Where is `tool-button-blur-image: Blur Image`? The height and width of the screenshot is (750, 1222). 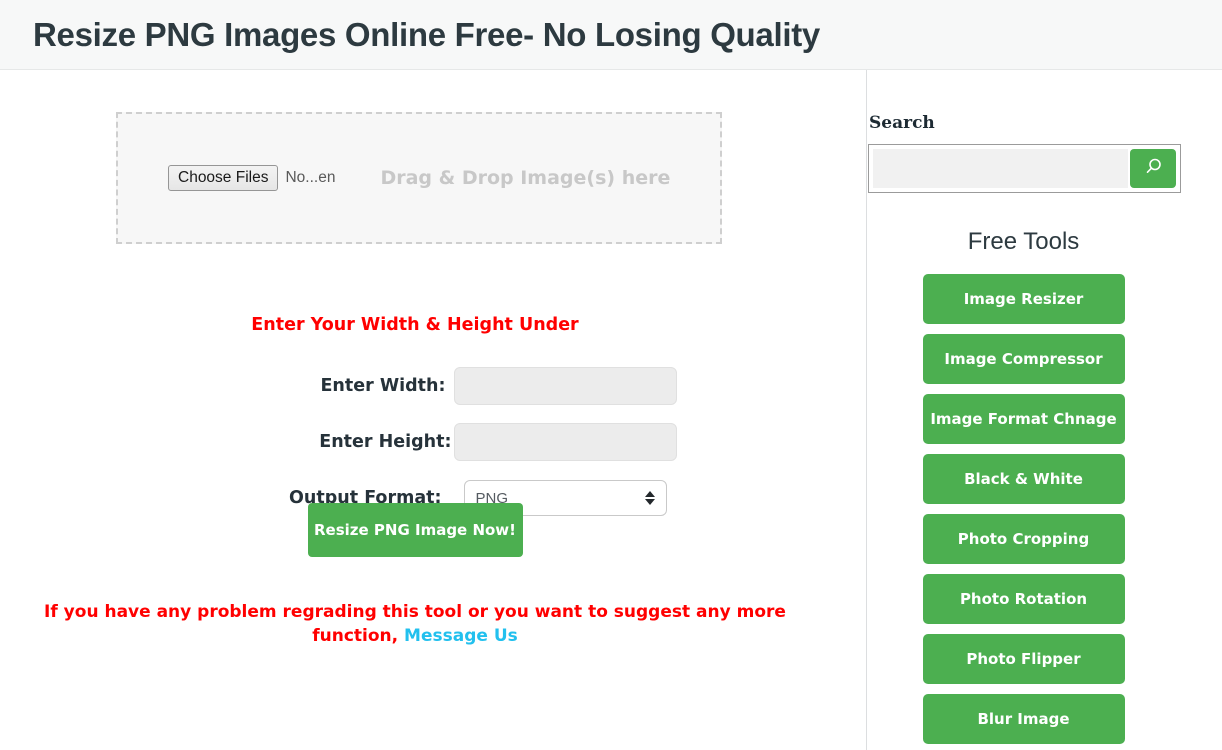
tool-button-blur-image: Blur Image is located at coordinates (1023, 719).